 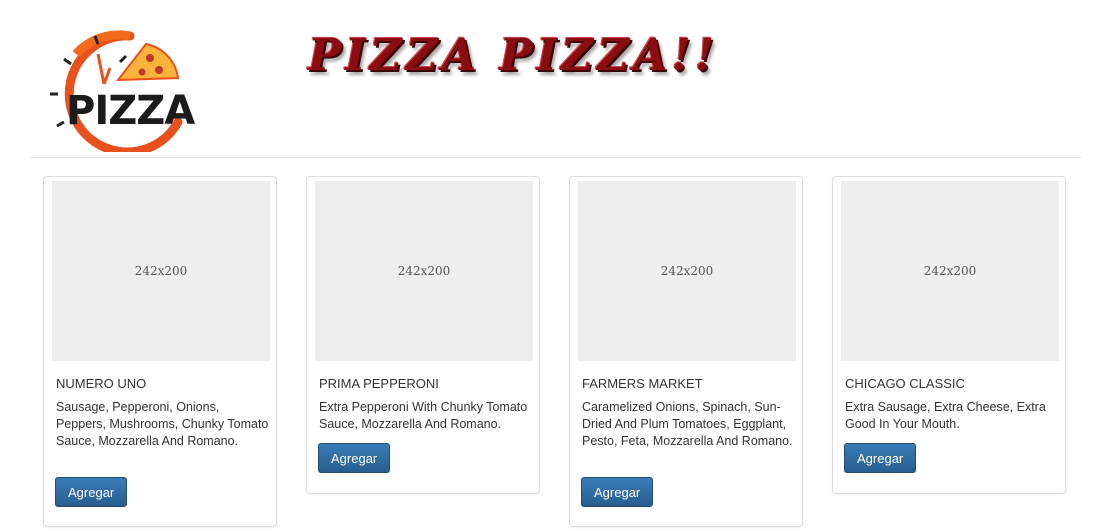 What do you see at coordinates (513, 55) in the screenshot?
I see `site-title: PIZZA PIZZA!!` at bounding box center [513, 55].